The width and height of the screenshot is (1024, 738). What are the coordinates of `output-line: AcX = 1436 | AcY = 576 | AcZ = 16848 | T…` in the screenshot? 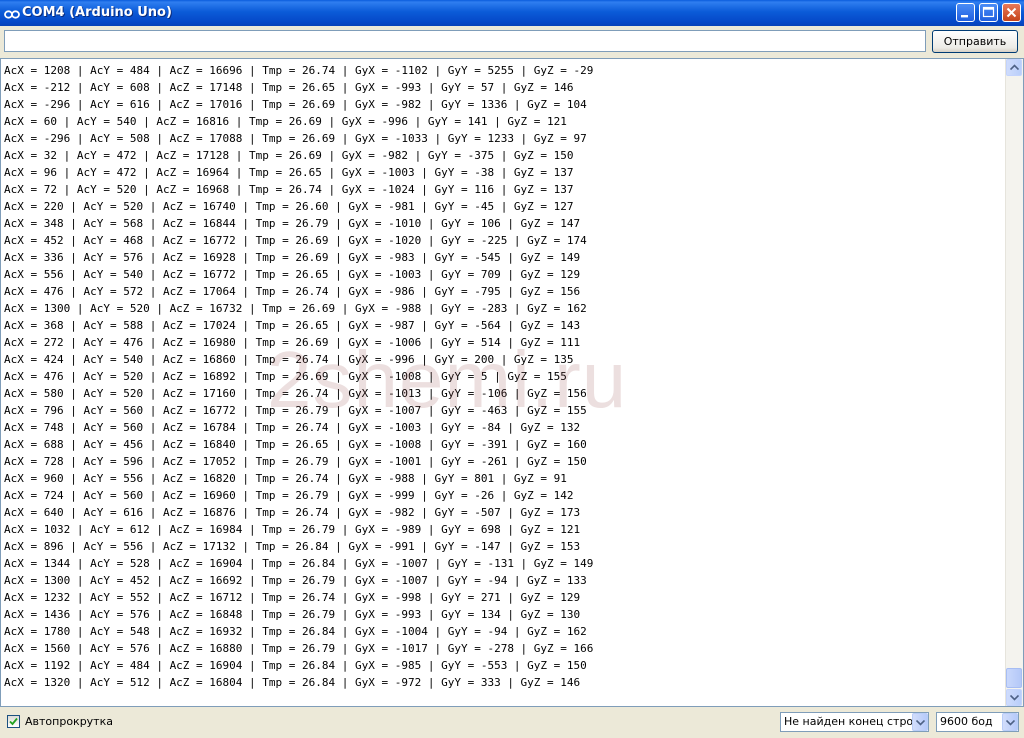 It's located at (292, 614).